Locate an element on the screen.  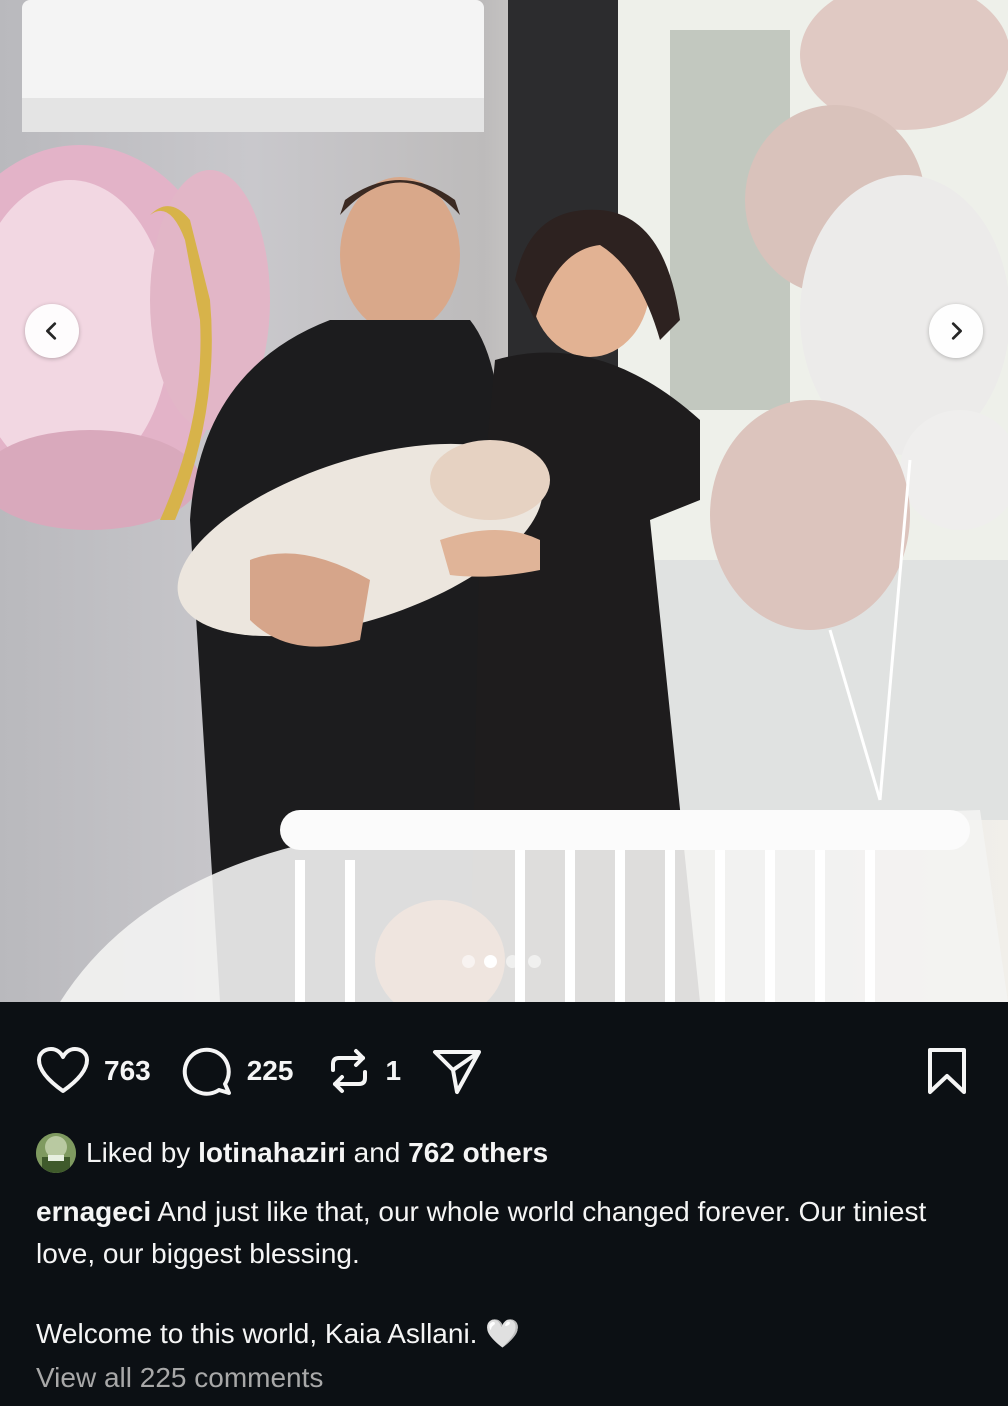
view-all-comments-link: View all 225 comments is located at coordinates (179, 1378).